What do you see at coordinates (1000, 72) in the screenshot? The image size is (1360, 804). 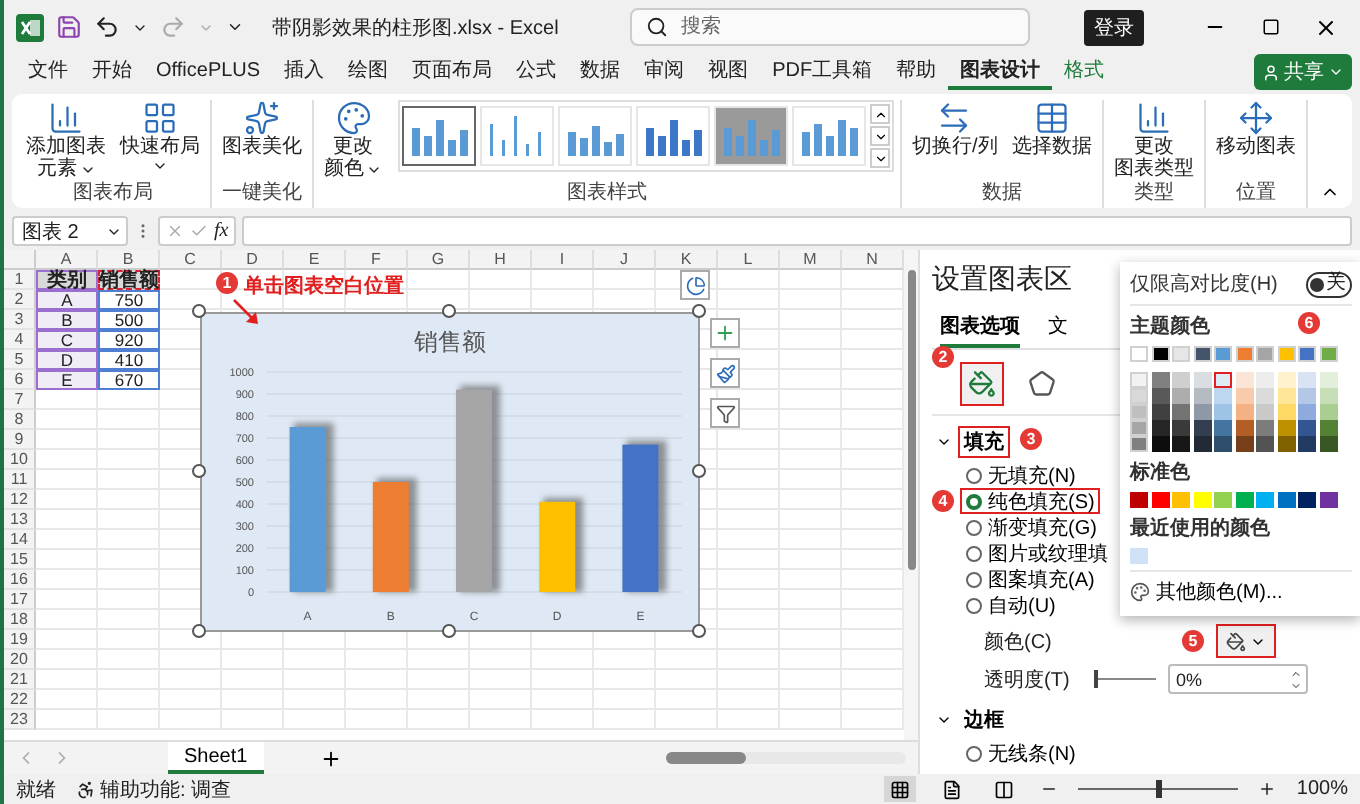 I see `menu-tab: 图表设计` at bounding box center [1000, 72].